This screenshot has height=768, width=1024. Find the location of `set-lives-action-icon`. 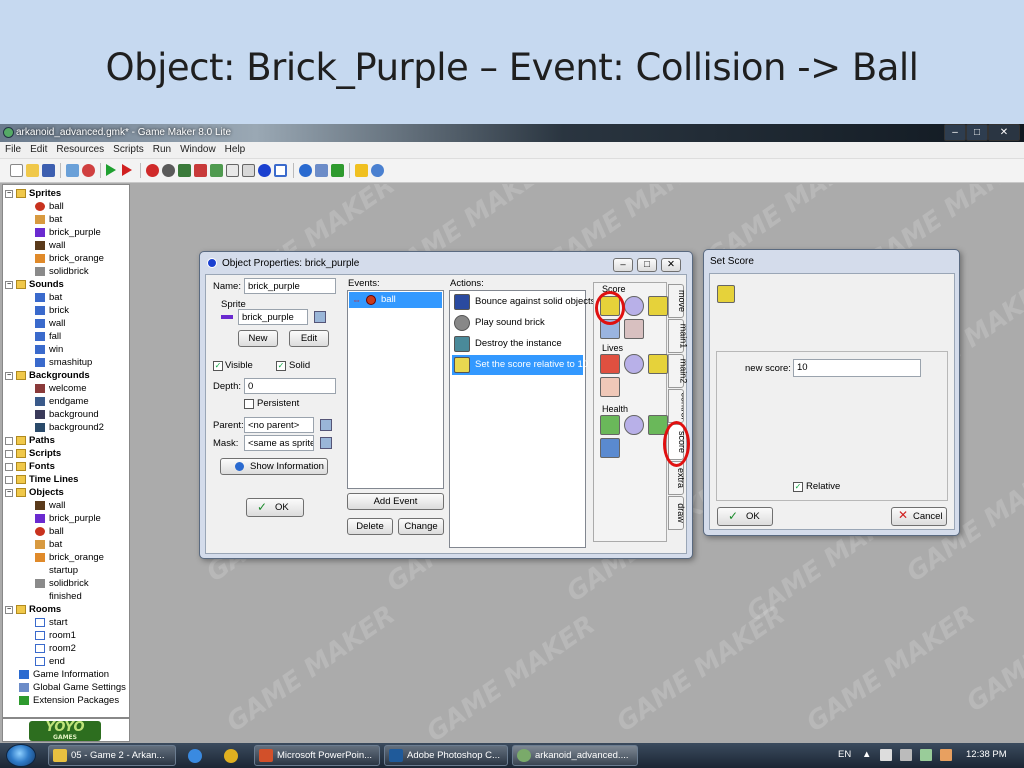

set-lives-action-icon is located at coordinates (610, 364).